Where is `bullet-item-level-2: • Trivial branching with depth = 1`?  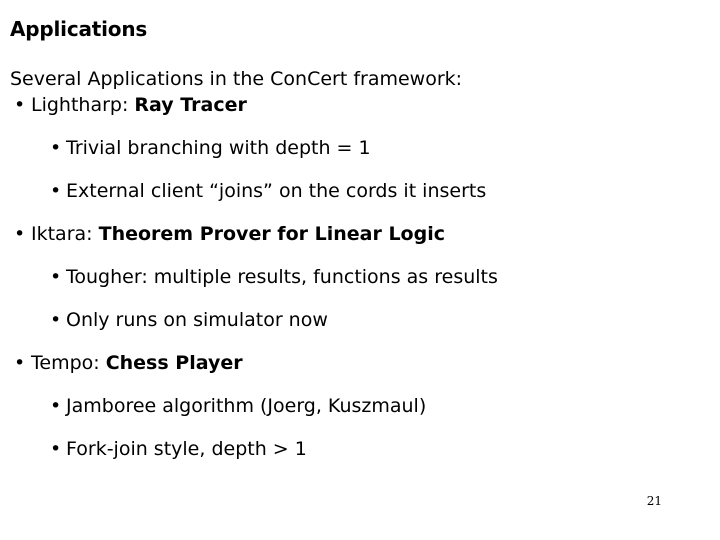
bullet-item-level-2: • Trivial branching with depth = 1 is located at coordinates (360, 156).